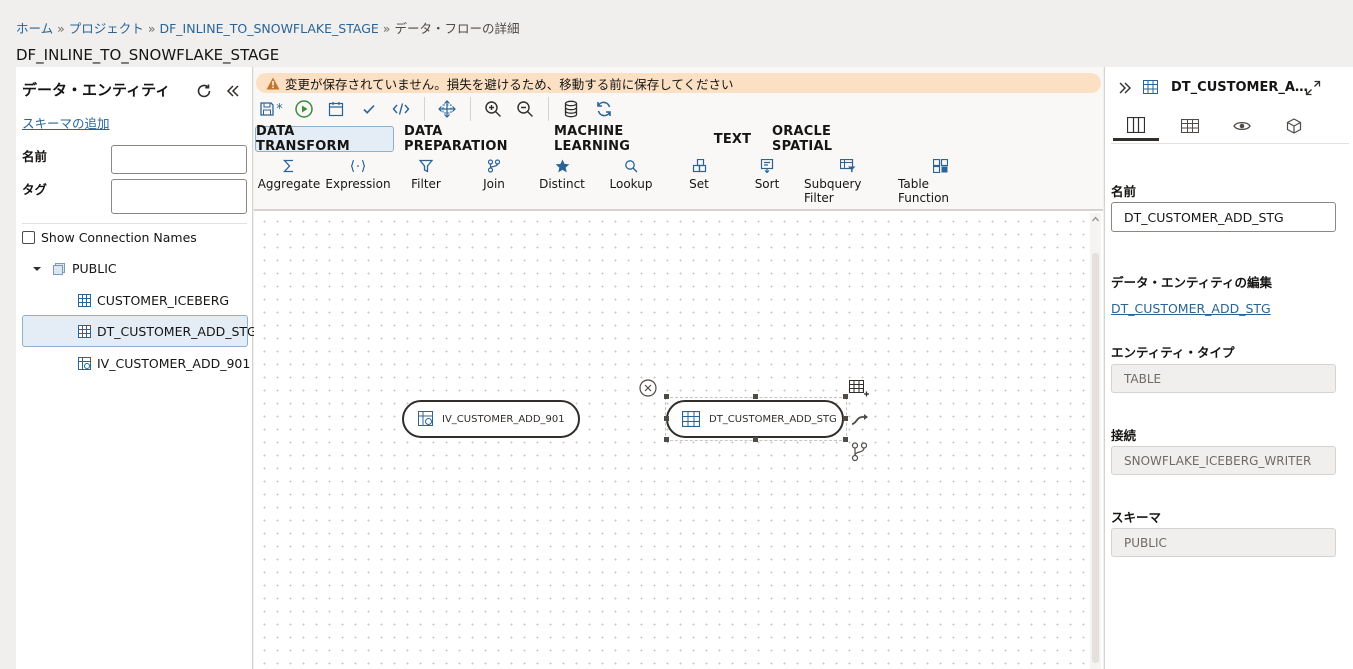 This screenshot has height=669, width=1353. I want to click on collapse-panel-icon, so click(233, 91).